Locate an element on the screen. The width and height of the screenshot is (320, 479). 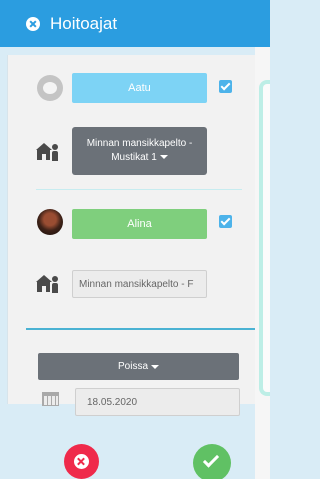
cancel-button is located at coordinates (81, 461).